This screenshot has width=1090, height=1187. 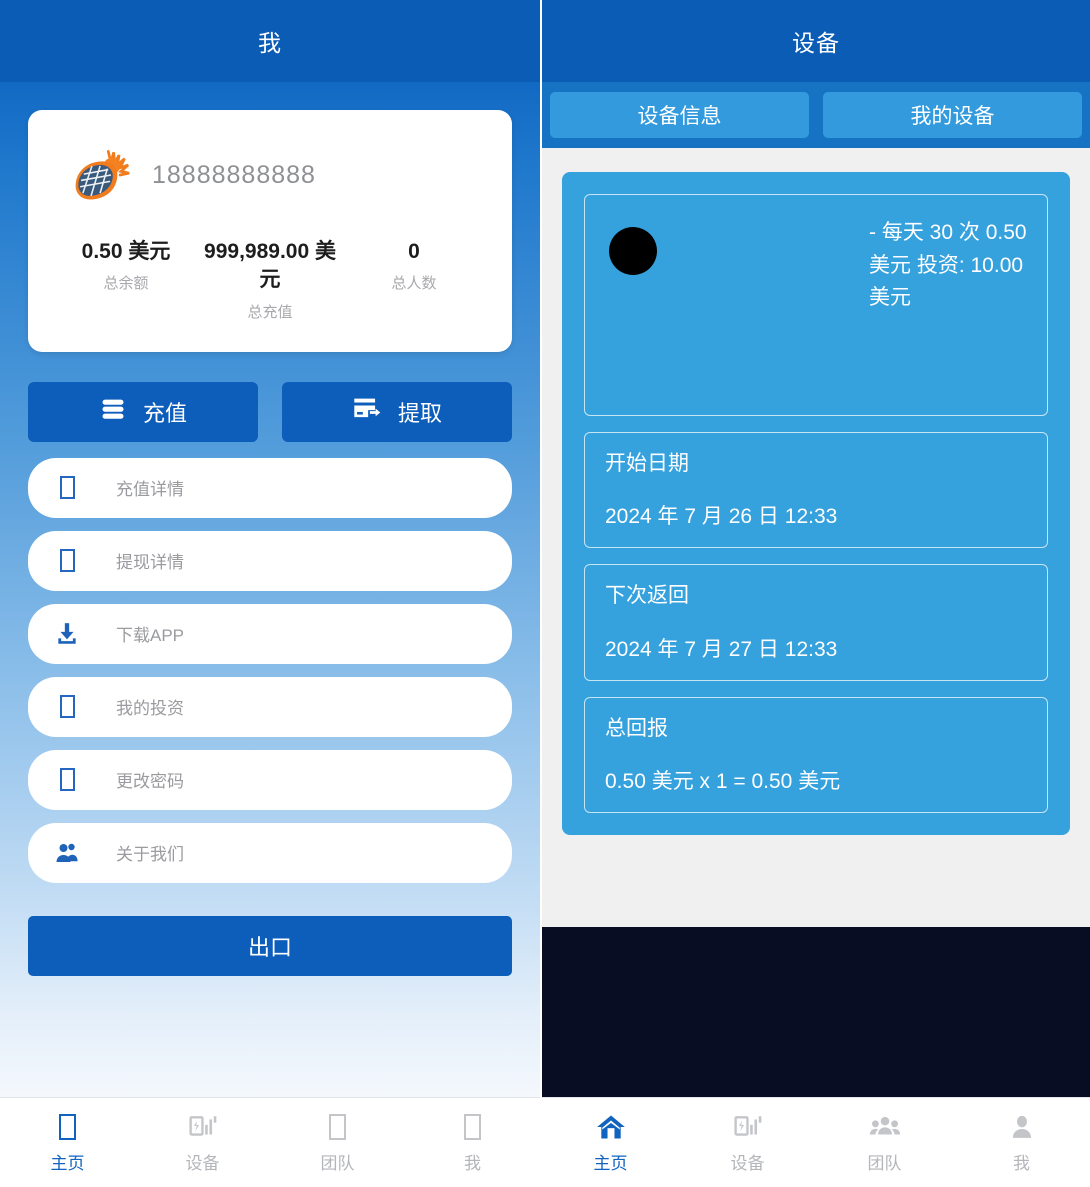 I want to click on stat-label: 总人数, so click(x=414, y=284).